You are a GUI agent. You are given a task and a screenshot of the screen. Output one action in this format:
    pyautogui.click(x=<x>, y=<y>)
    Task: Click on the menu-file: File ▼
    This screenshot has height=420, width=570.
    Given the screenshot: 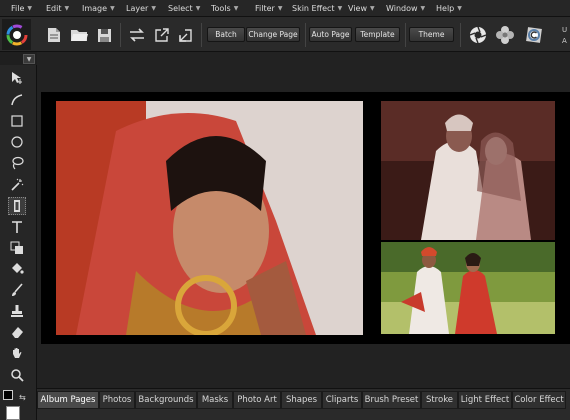 What is the action you would take?
    pyautogui.click(x=21, y=8)
    